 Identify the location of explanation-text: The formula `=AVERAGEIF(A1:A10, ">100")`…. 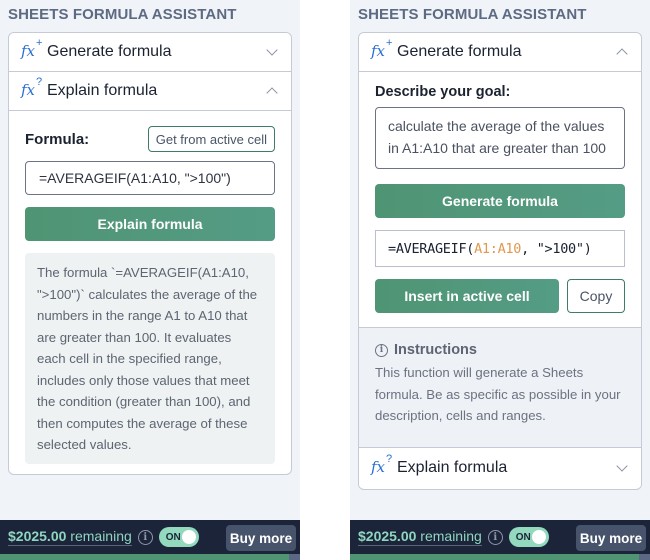
(150, 358).